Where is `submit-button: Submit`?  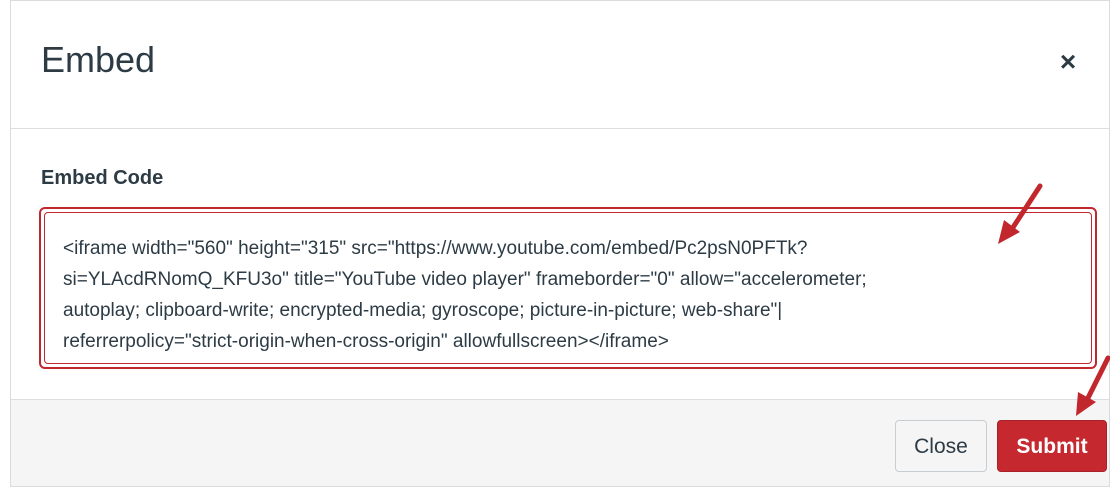 submit-button: Submit is located at coordinates (1052, 446).